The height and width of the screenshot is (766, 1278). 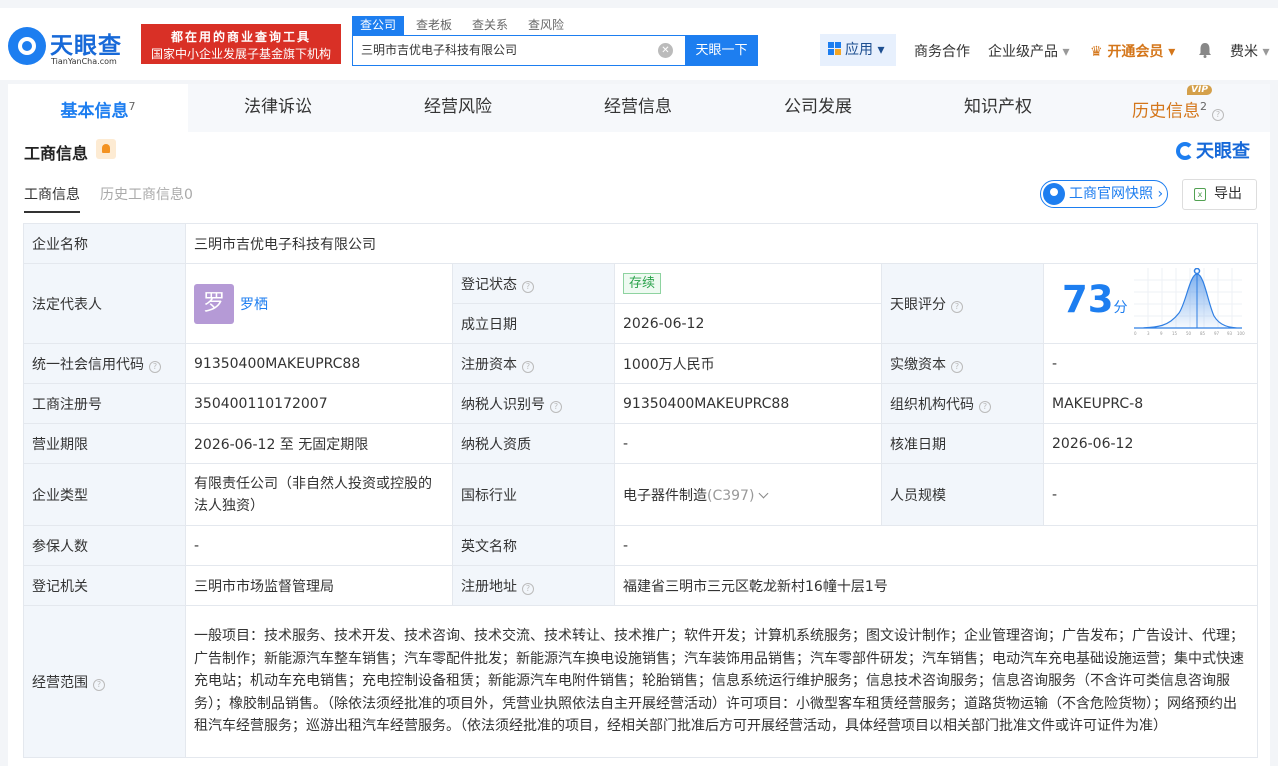 I want to click on search-tab-relation: 查关系, so click(x=490, y=25).